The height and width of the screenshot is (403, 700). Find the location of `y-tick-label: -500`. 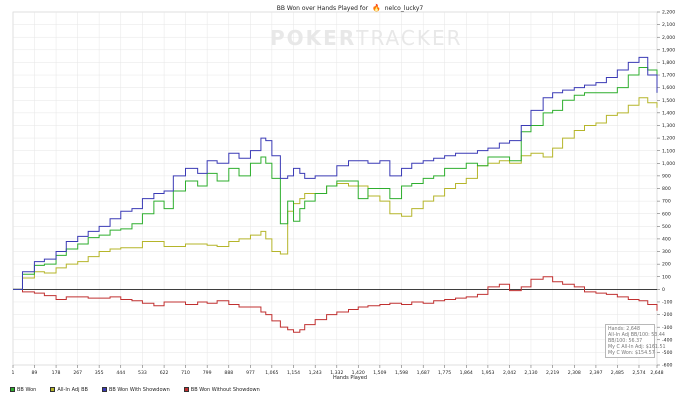

y-tick-label: -500 is located at coordinates (667, 353).